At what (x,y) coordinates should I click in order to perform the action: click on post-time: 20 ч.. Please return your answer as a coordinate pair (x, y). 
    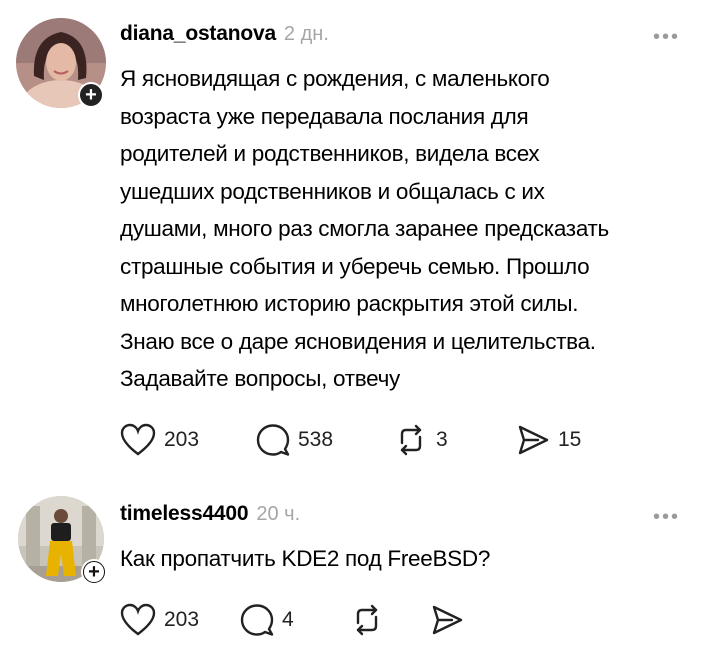
    Looking at the image, I should click on (278, 514).